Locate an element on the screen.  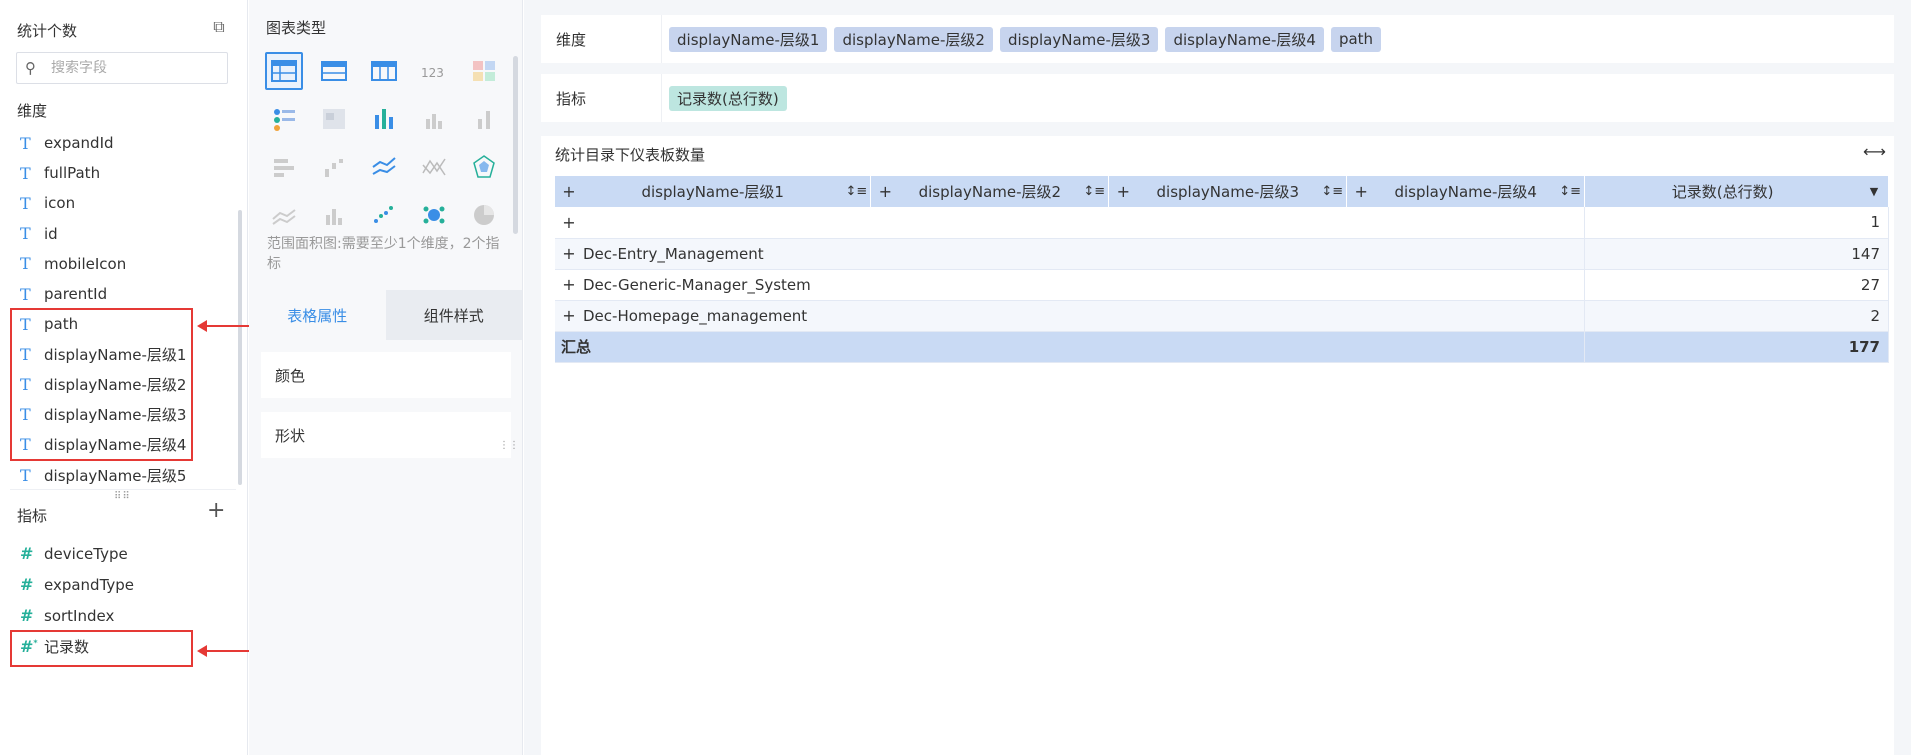
dimension-highlight-box is located at coordinates (101, 384).